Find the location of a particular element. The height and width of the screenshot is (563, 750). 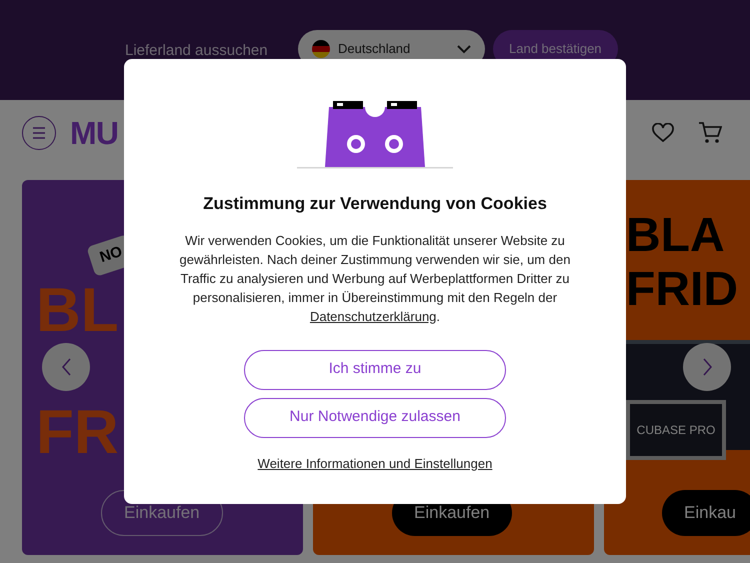

dialog-title: Zustimmung zur Verwendung von Cookies is located at coordinates (375, 204).